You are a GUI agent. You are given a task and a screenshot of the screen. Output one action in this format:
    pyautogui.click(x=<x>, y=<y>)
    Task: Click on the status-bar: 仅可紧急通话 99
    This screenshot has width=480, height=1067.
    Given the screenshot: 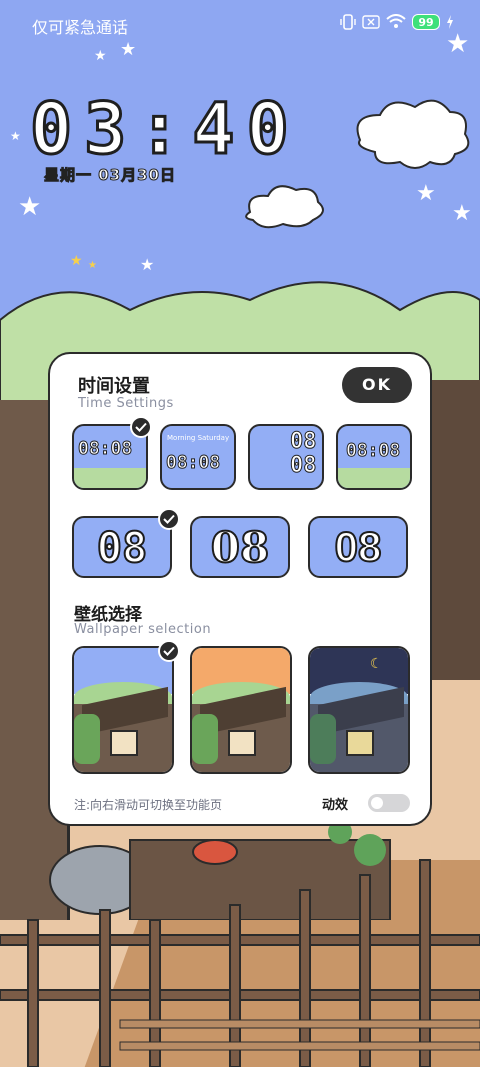 What is the action you would take?
    pyautogui.click(x=240, y=24)
    